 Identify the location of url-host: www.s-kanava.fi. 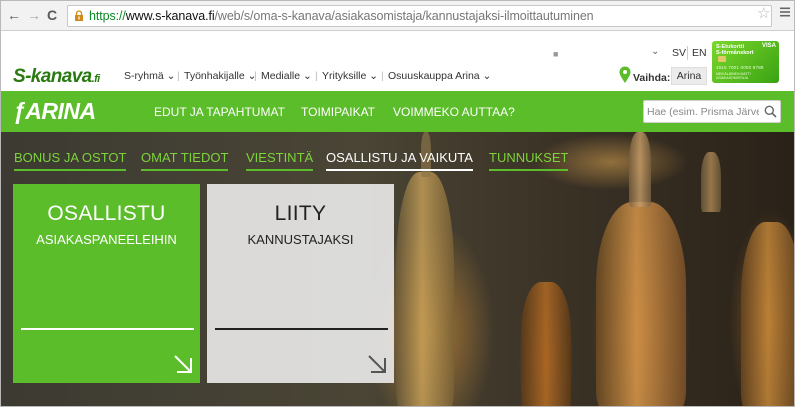
(170, 16).